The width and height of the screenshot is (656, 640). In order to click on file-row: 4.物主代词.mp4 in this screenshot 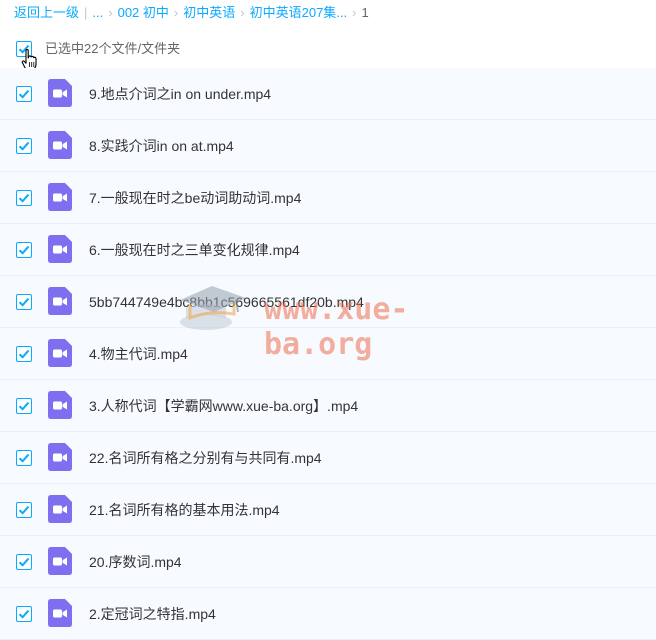, I will do `click(328, 354)`.